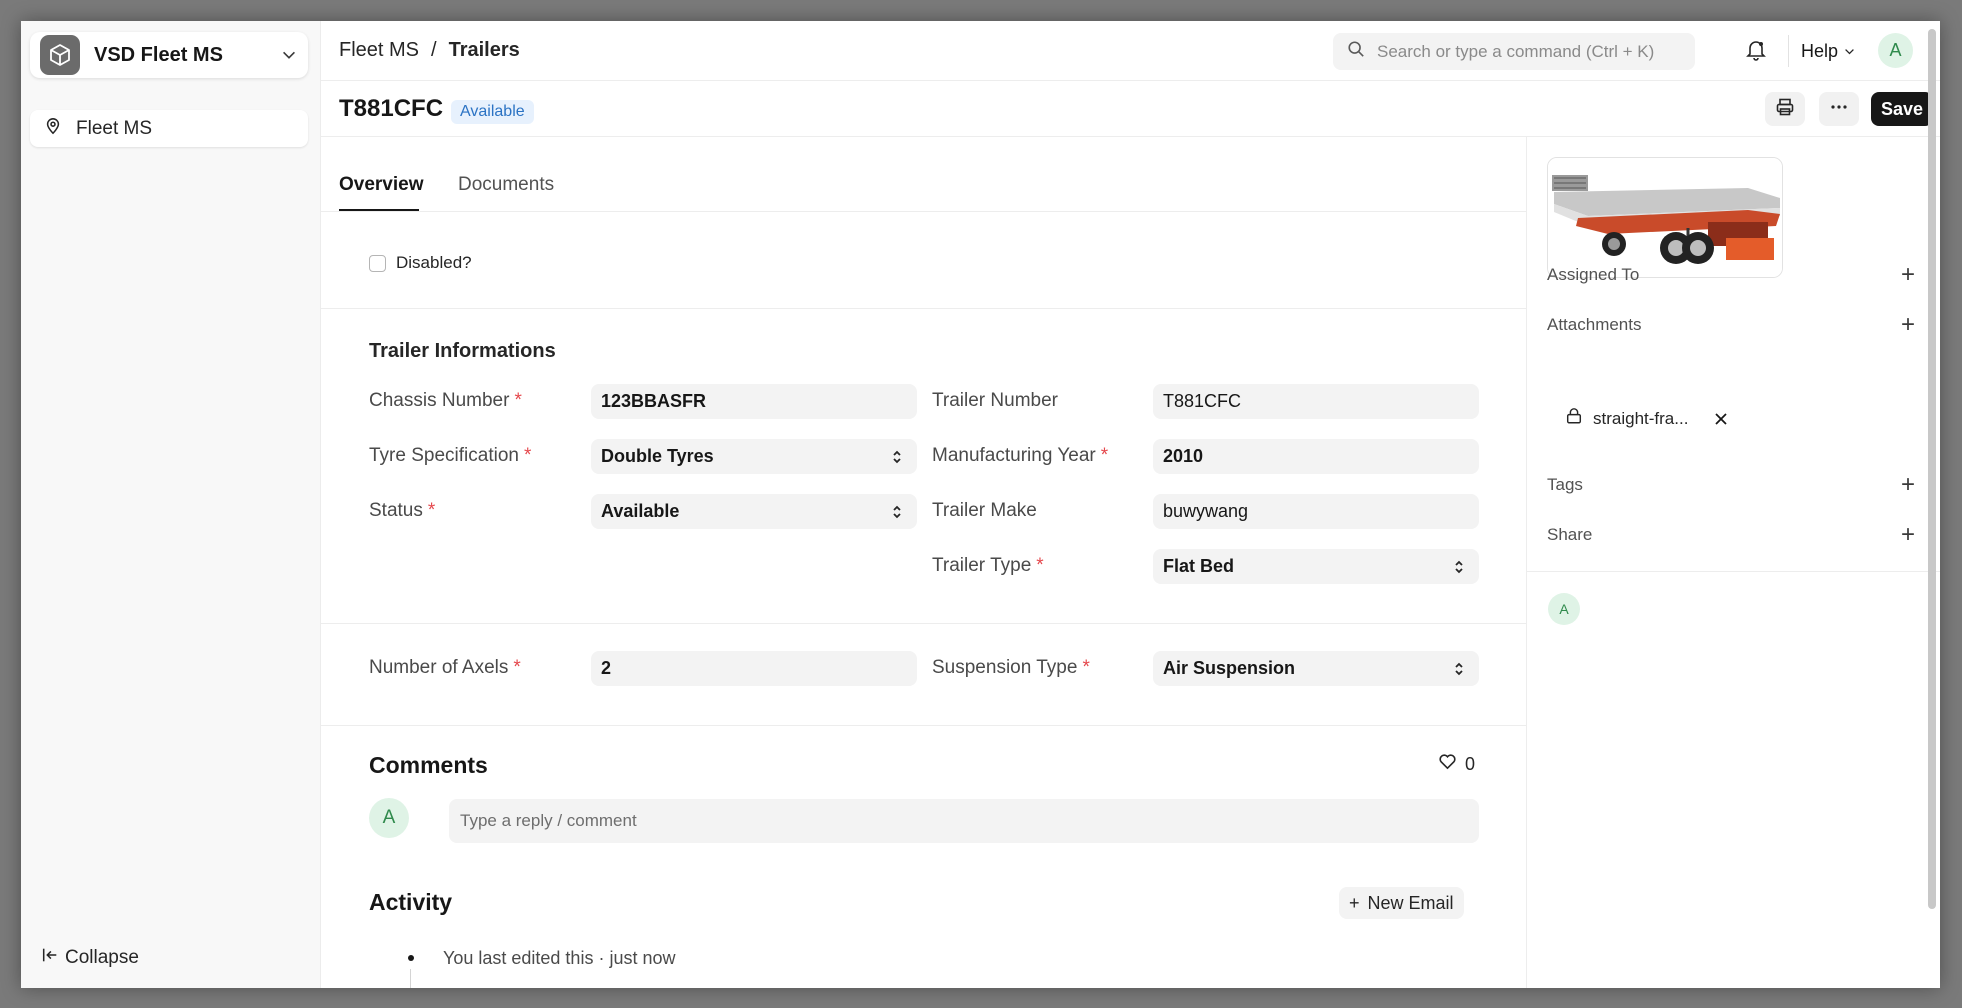 This screenshot has height=1008, width=1962. Describe the element at coordinates (434, 262) in the screenshot. I see `disabled-checkbox-label: Disabled?` at that location.